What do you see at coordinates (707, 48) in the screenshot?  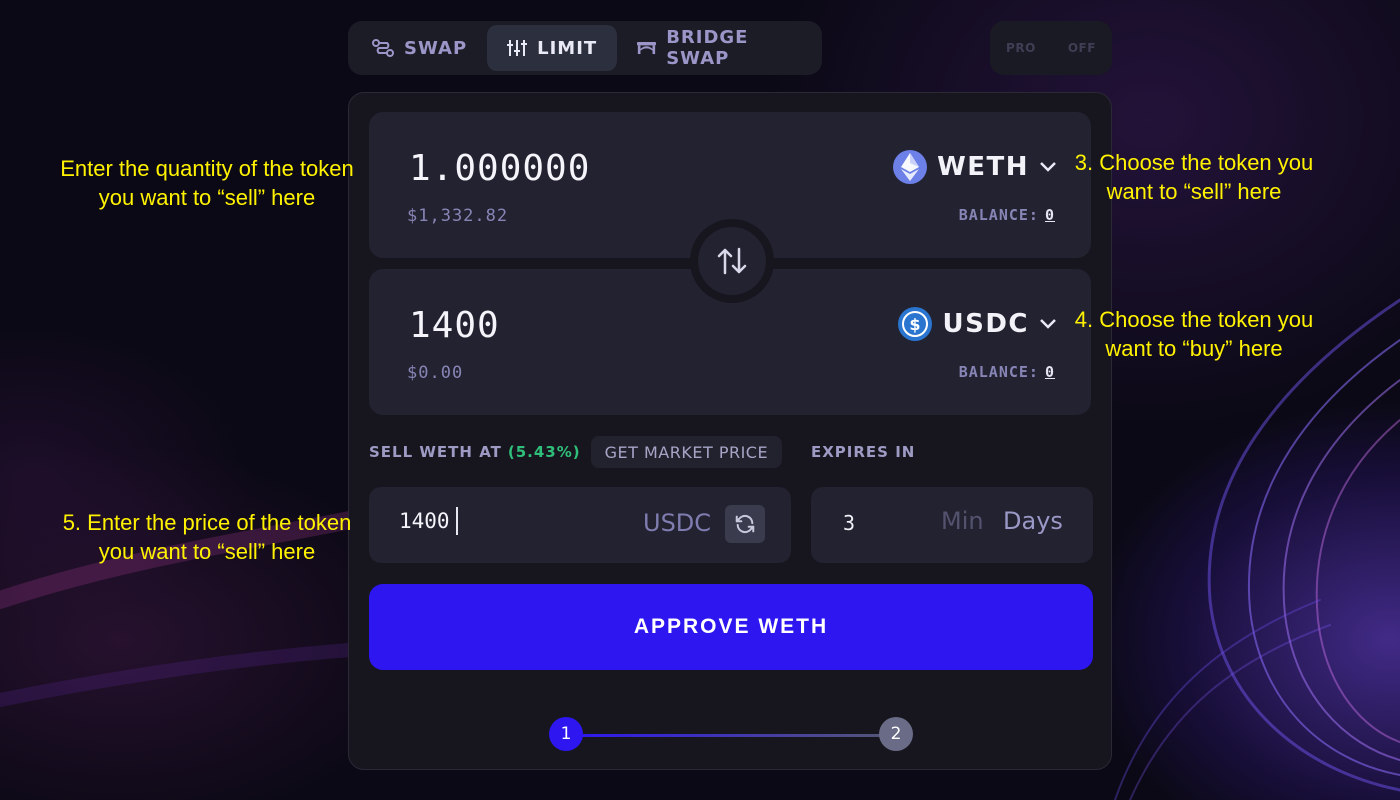 I see `tab-bridge-swap-label: BRIDGE SWAP` at bounding box center [707, 48].